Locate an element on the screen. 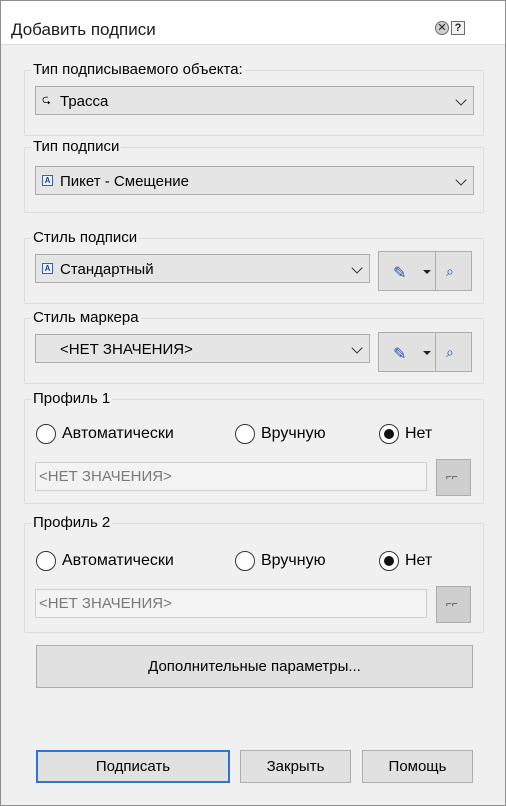  object-type-label: Тип подписываемого объекта: is located at coordinates (138, 69).